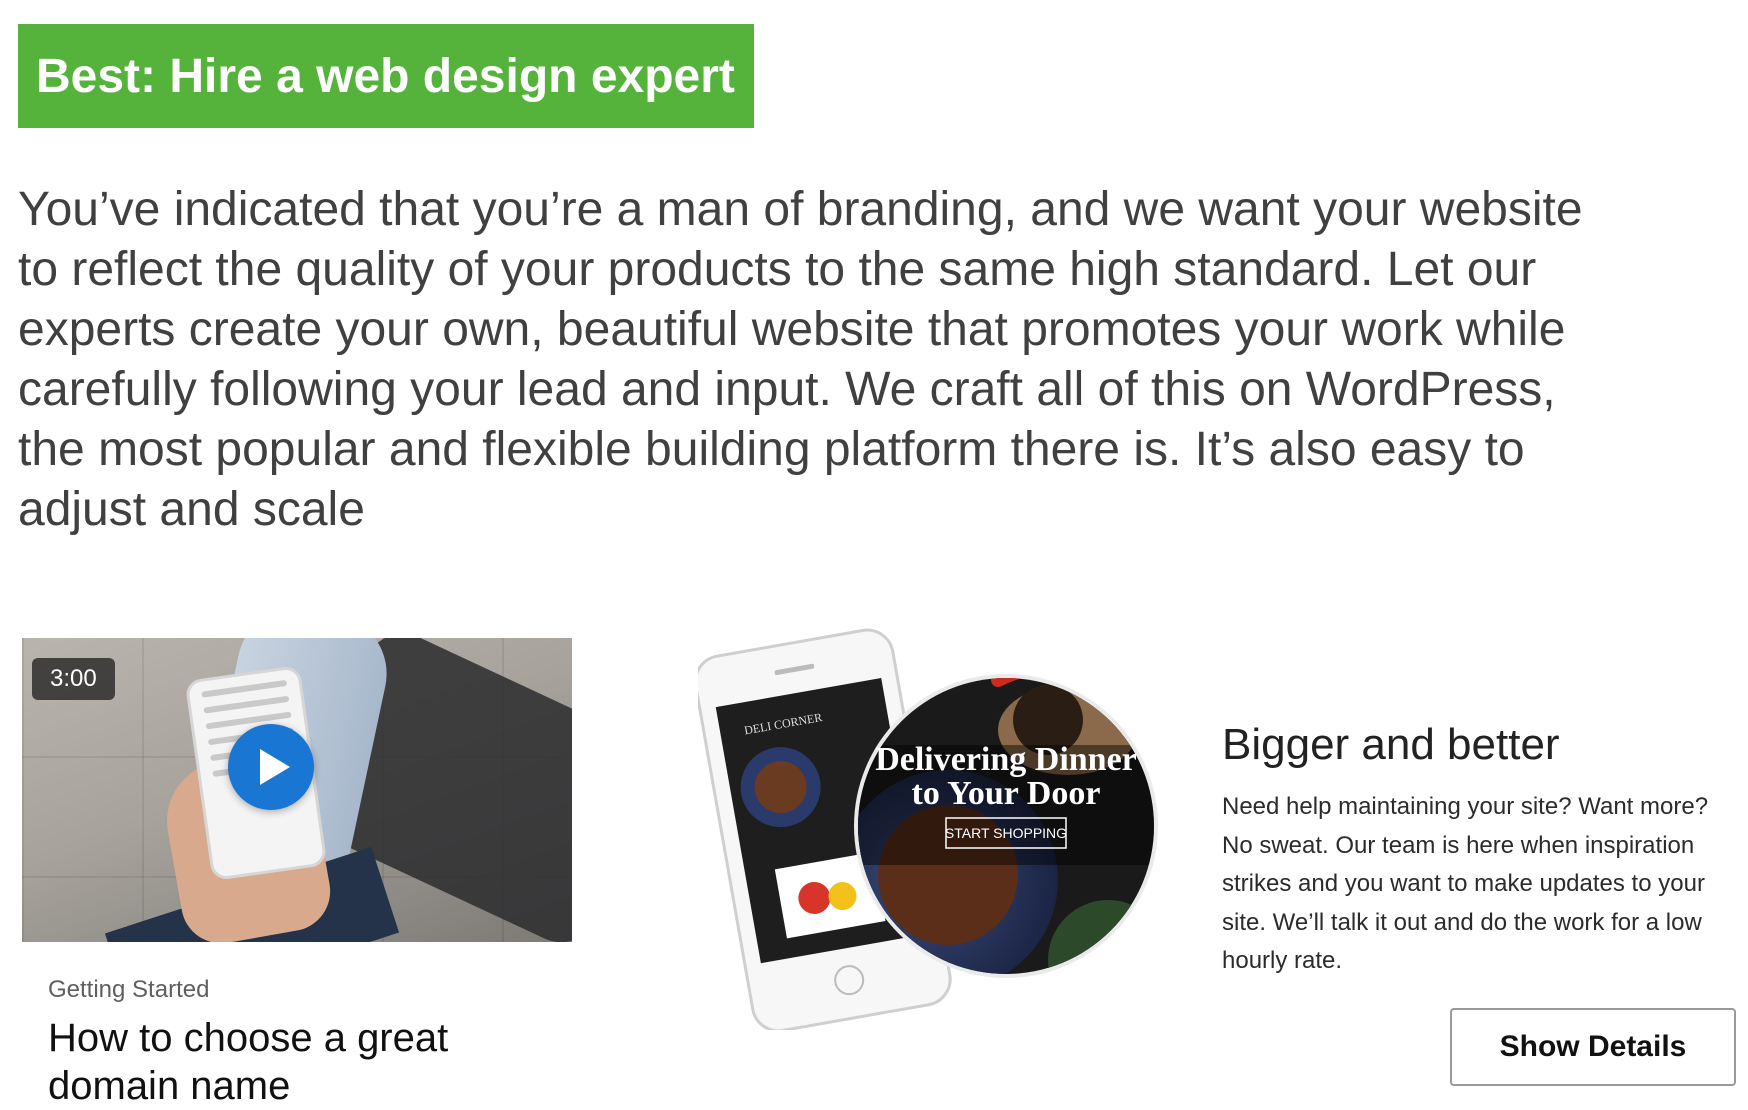  I want to click on banner-title: Best: Hire a web design expert, so click(385, 76).